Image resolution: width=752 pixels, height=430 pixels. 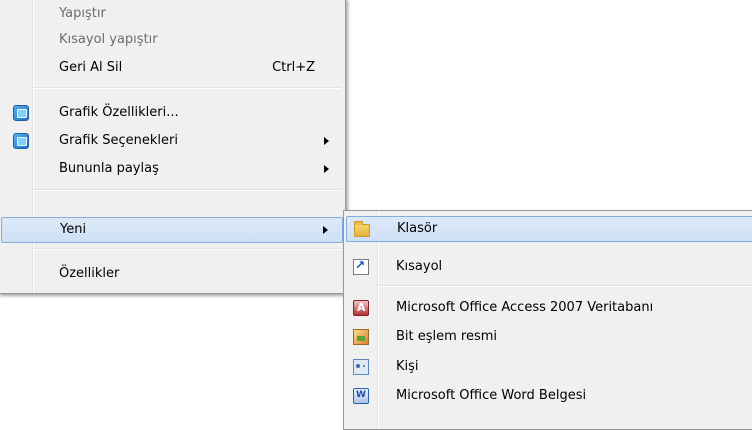 What do you see at coordinates (118, 140) in the screenshot?
I see `menu-item-label: Grafik Seçenekleri` at bounding box center [118, 140].